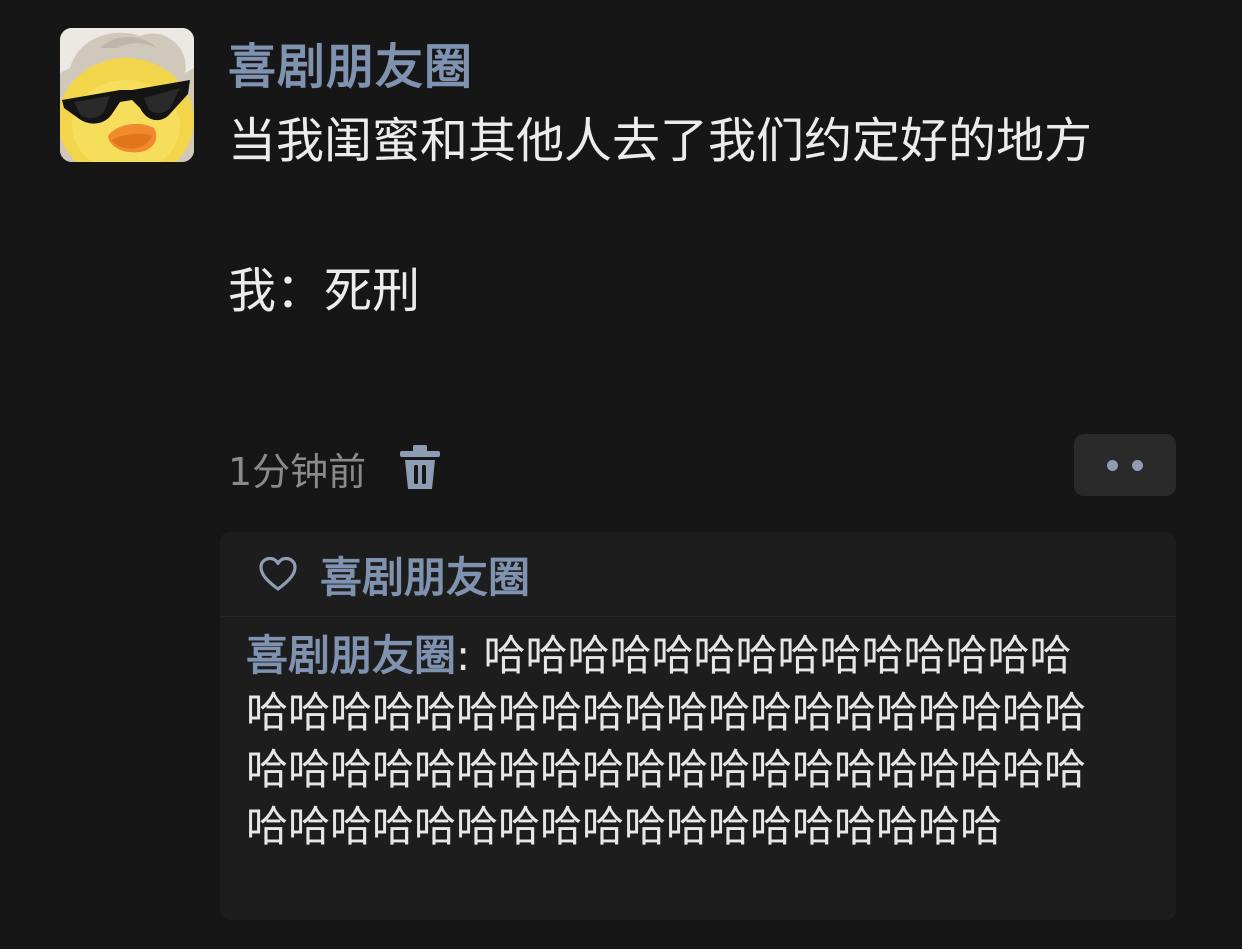 The width and height of the screenshot is (1242, 949). I want to click on more-dots-icon, so click(1112, 465).